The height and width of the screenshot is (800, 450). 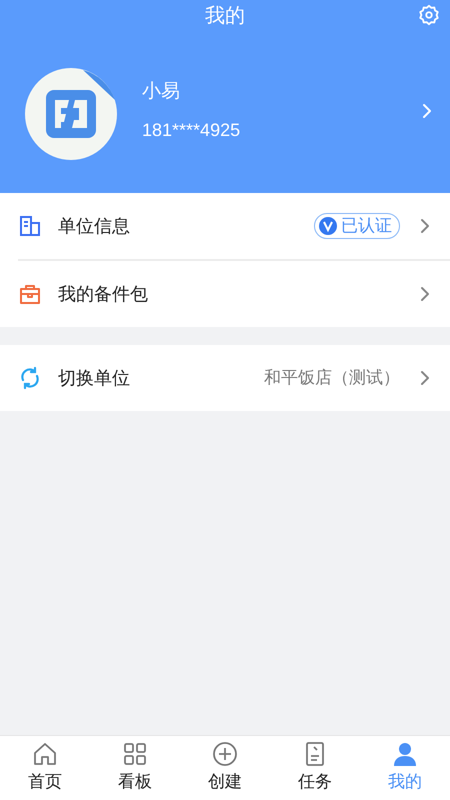 What do you see at coordinates (367, 226) in the screenshot?
I see `verified-text: 已认证` at bounding box center [367, 226].